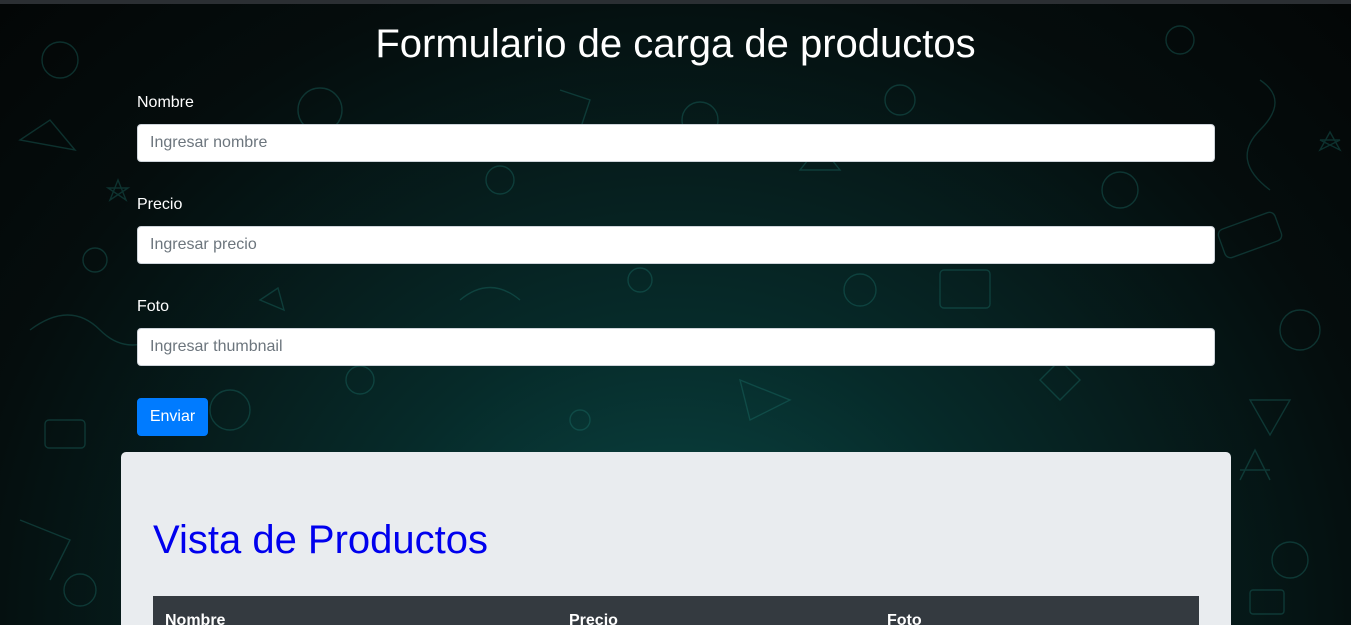 This screenshot has height=625, width=1351. What do you see at coordinates (676, 143) in the screenshot?
I see `nombre-input` at bounding box center [676, 143].